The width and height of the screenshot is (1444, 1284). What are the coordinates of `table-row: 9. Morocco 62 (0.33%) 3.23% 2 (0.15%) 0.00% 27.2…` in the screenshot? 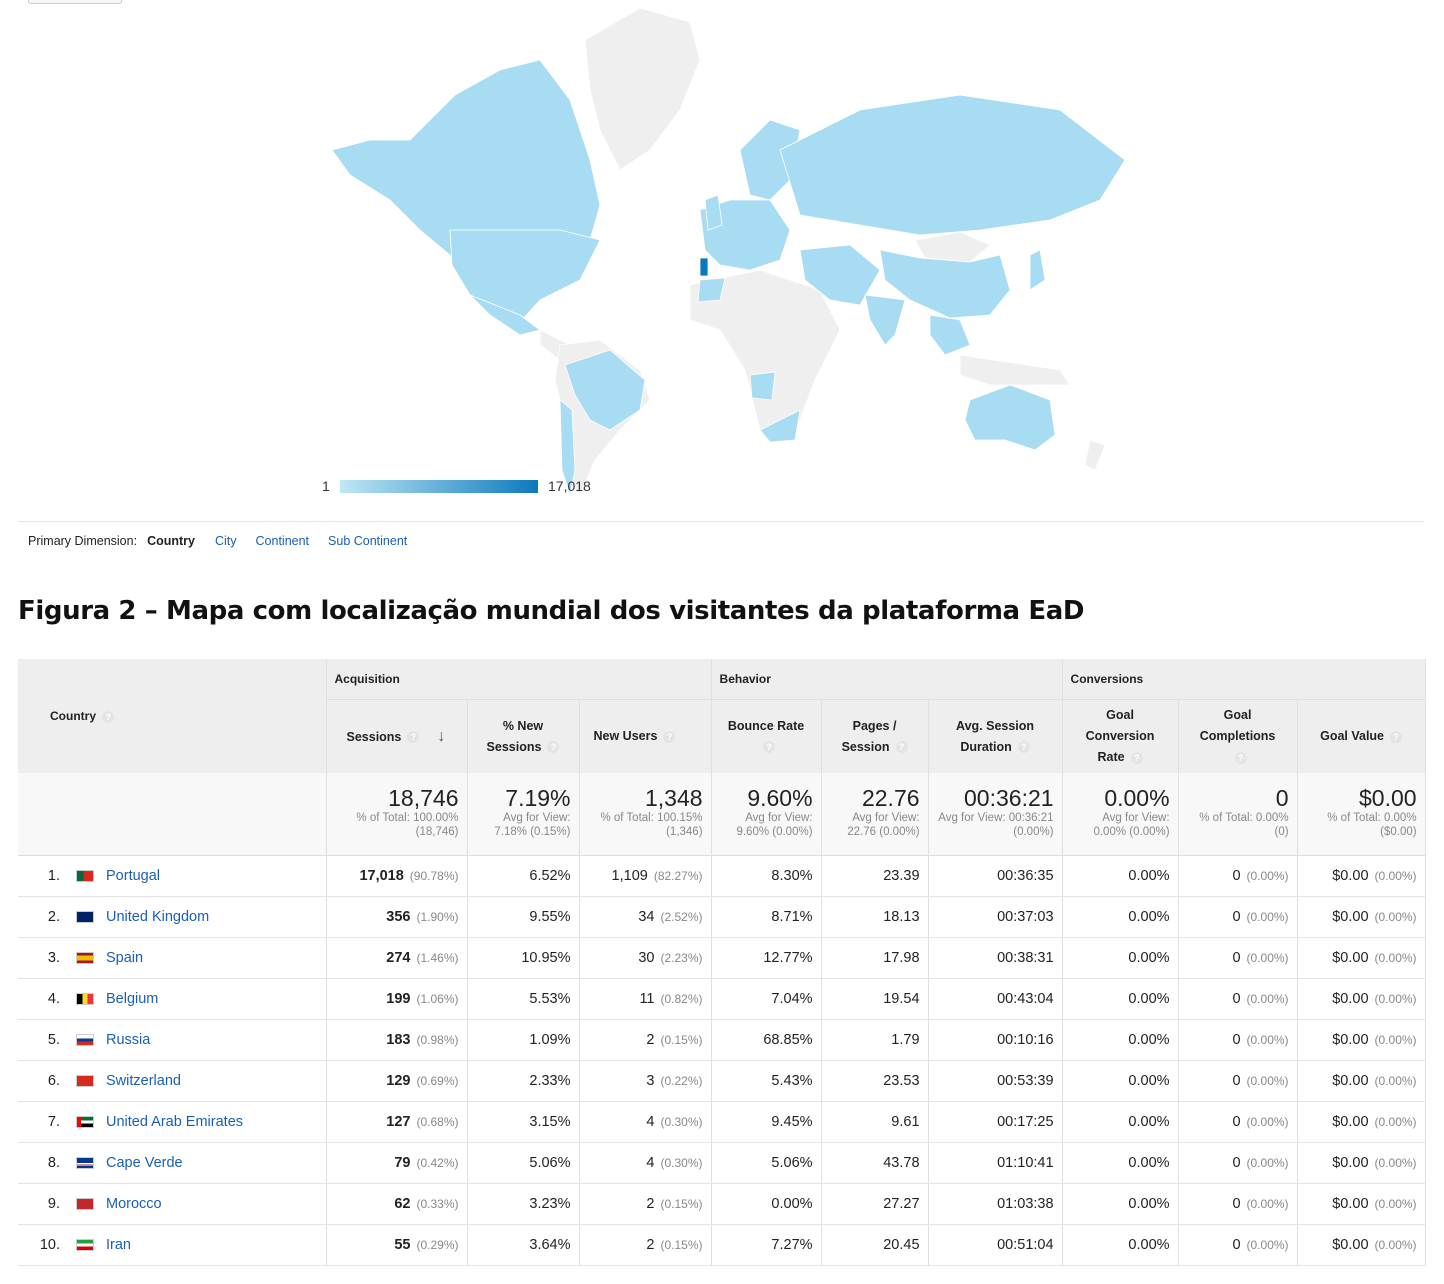 It's located at (722, 1204).